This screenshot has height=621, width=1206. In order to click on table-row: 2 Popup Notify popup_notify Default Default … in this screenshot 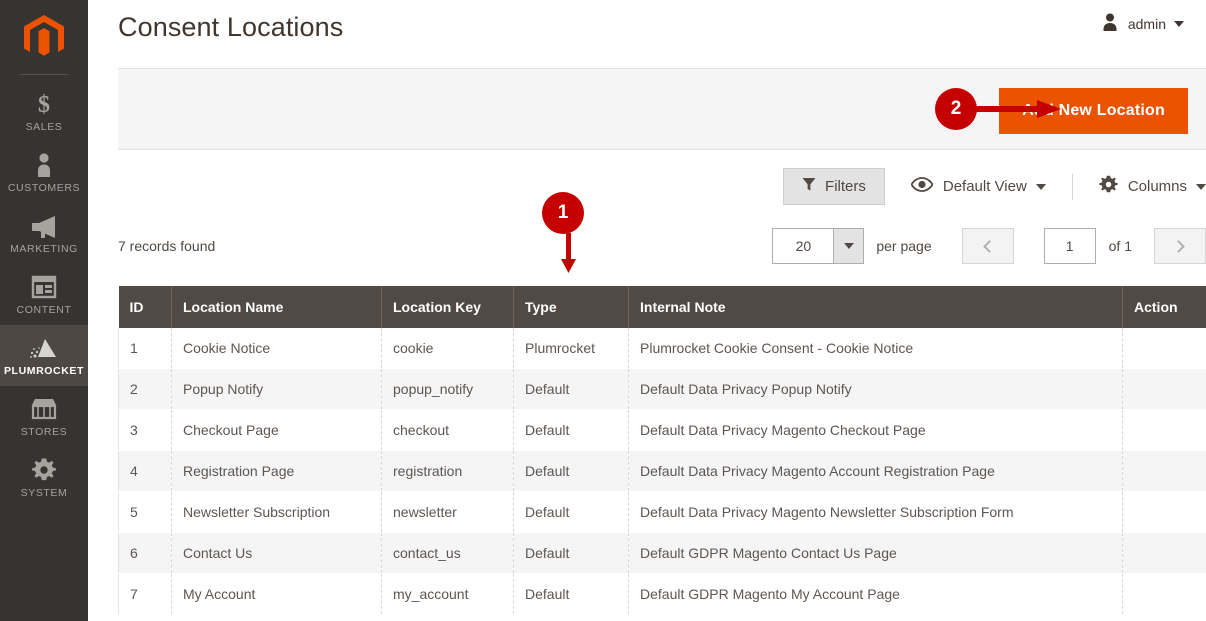, I will do `click(662, 389)`.